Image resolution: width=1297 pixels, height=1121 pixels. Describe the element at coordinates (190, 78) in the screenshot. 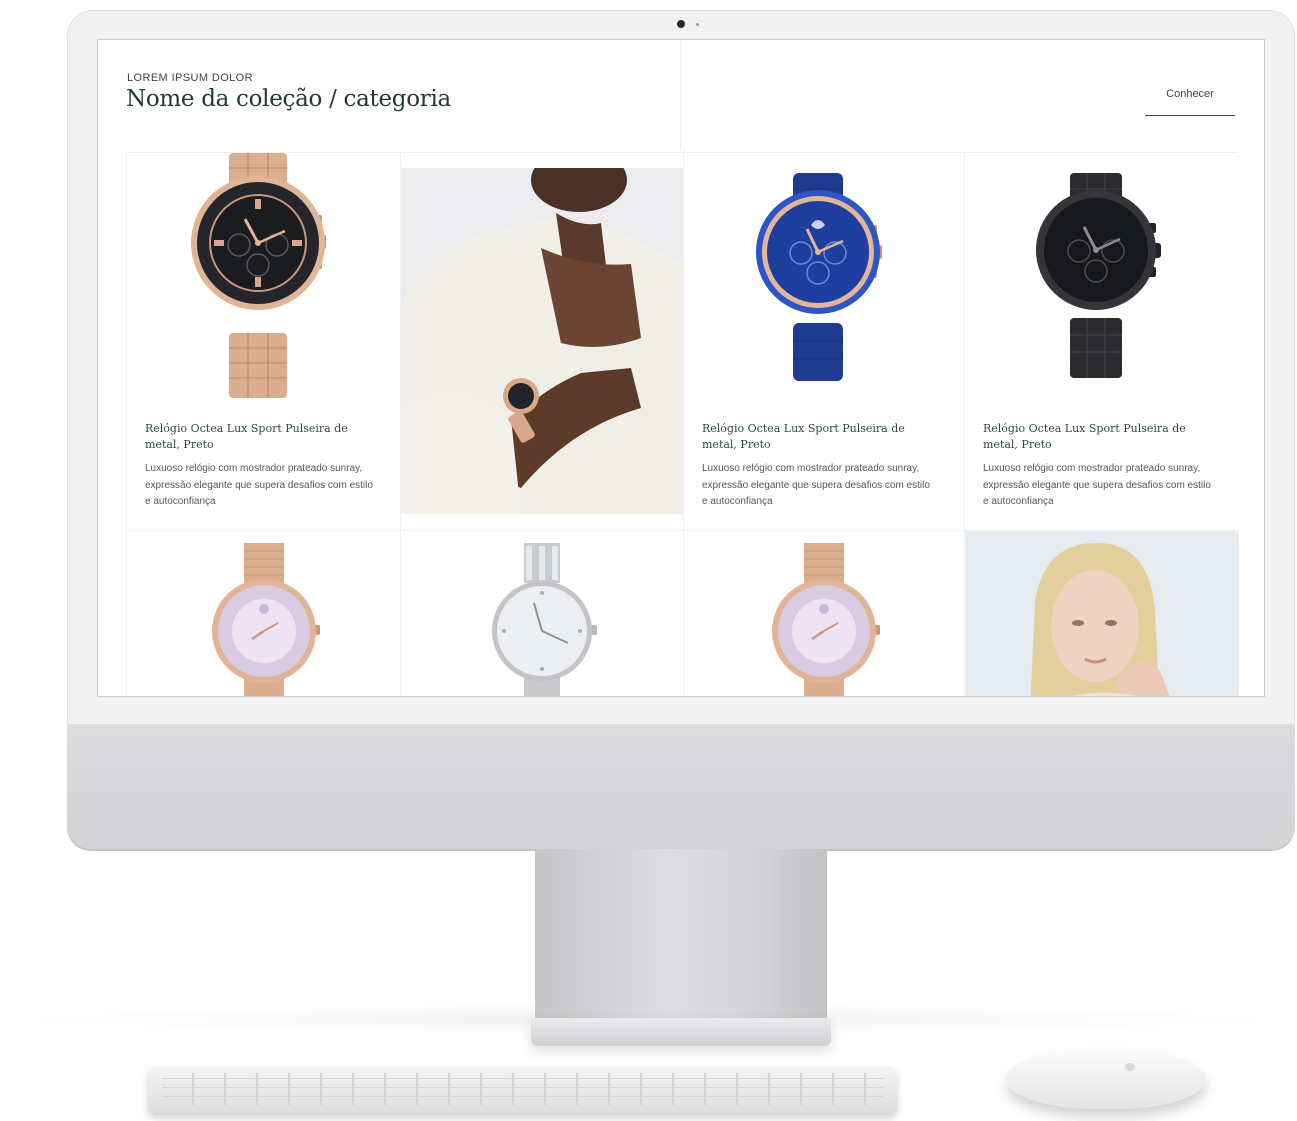

I see `collection-eyebrow: LOREM IPSUM DOLOR` at that location.